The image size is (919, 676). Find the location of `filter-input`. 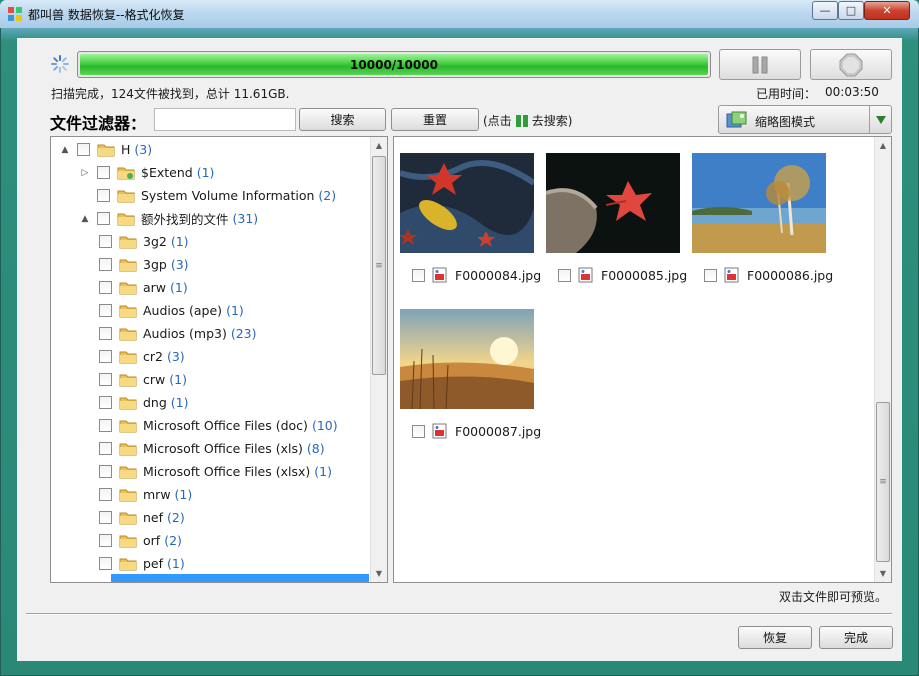

filter-input is located at coordinates (225, 119).